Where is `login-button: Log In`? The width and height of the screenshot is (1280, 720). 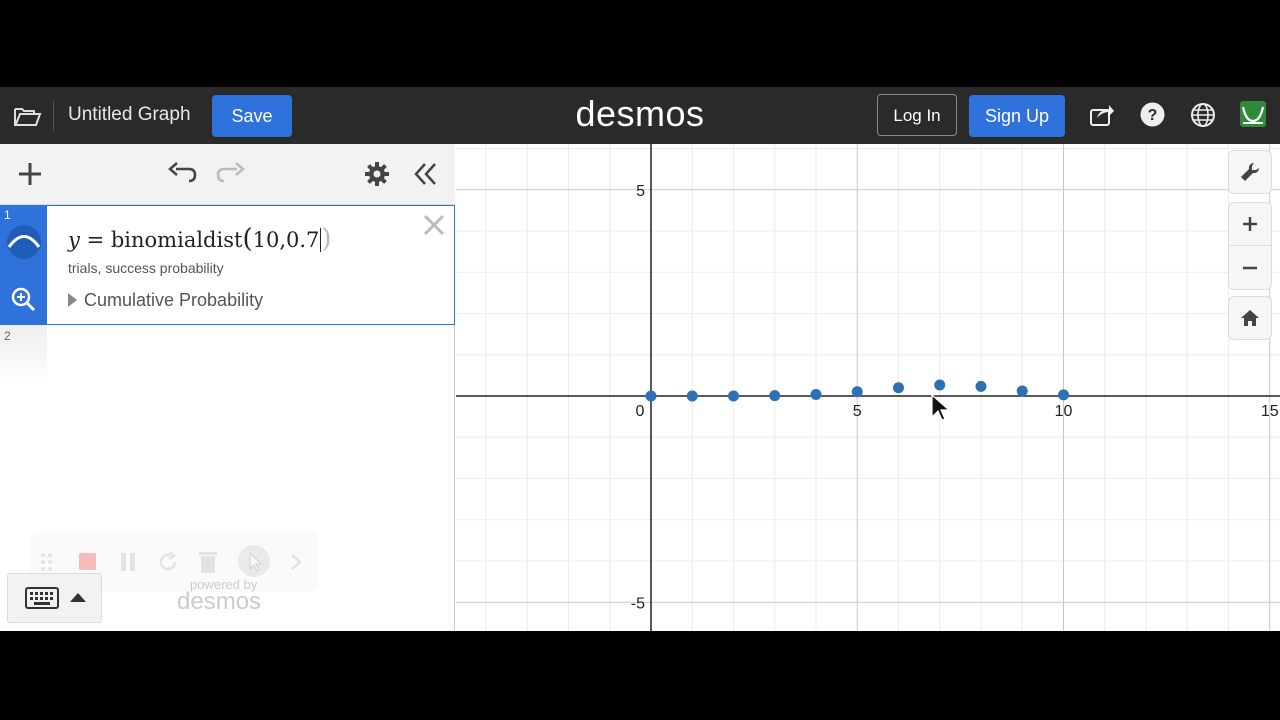
login-button: Log In is located at coordinates (917, 115).